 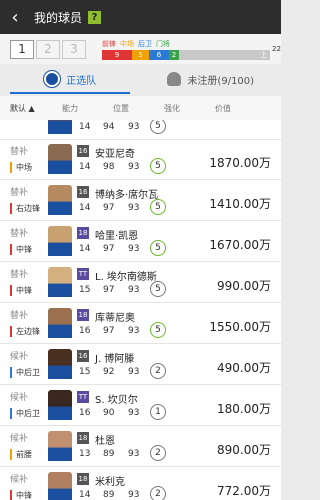 What do you see at coordinates (140, 484) in the screenshot?
I see `player-row: 候补 中锋 18 米利克 14 89 93 2 772.00万` at bounding box center [140, 484].